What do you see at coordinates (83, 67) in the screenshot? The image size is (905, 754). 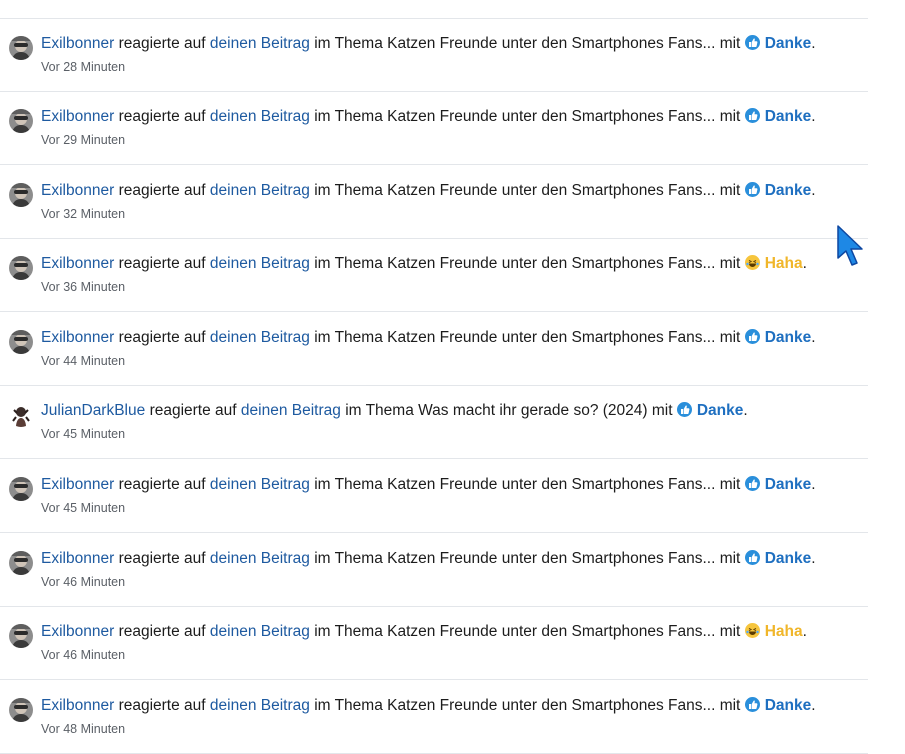 I see `timestamp: Vor 28 Minuten` at bounding box center [83, 67].